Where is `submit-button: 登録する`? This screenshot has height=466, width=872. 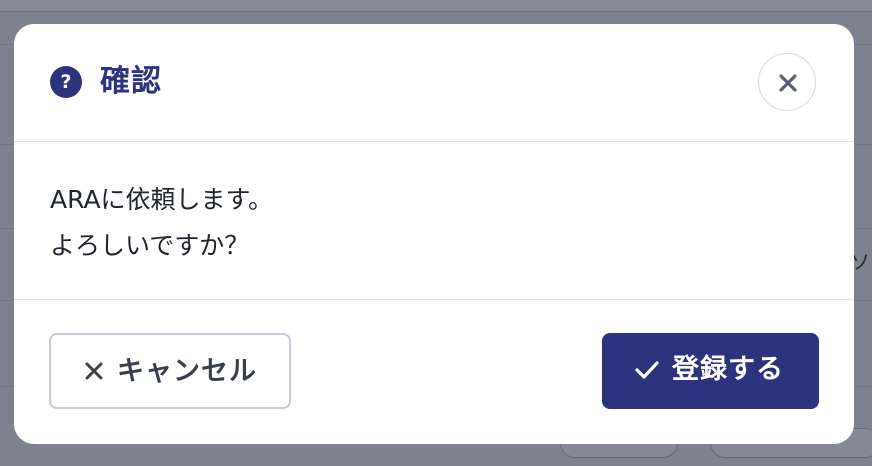
submit-button: 登録する is located at coordinates (710, 371).